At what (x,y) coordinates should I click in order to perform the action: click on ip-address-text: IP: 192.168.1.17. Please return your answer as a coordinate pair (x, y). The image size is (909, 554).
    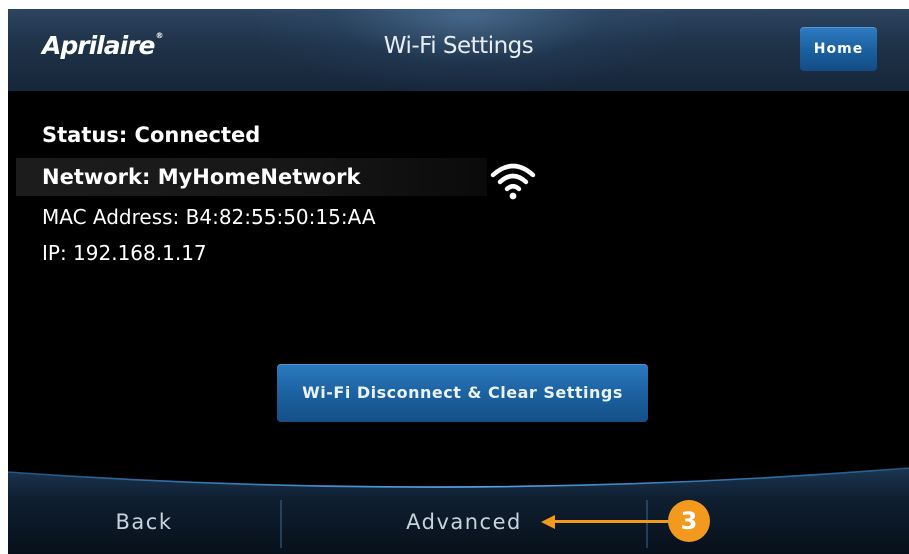
    Looking at the image, I should click on (124, 253).